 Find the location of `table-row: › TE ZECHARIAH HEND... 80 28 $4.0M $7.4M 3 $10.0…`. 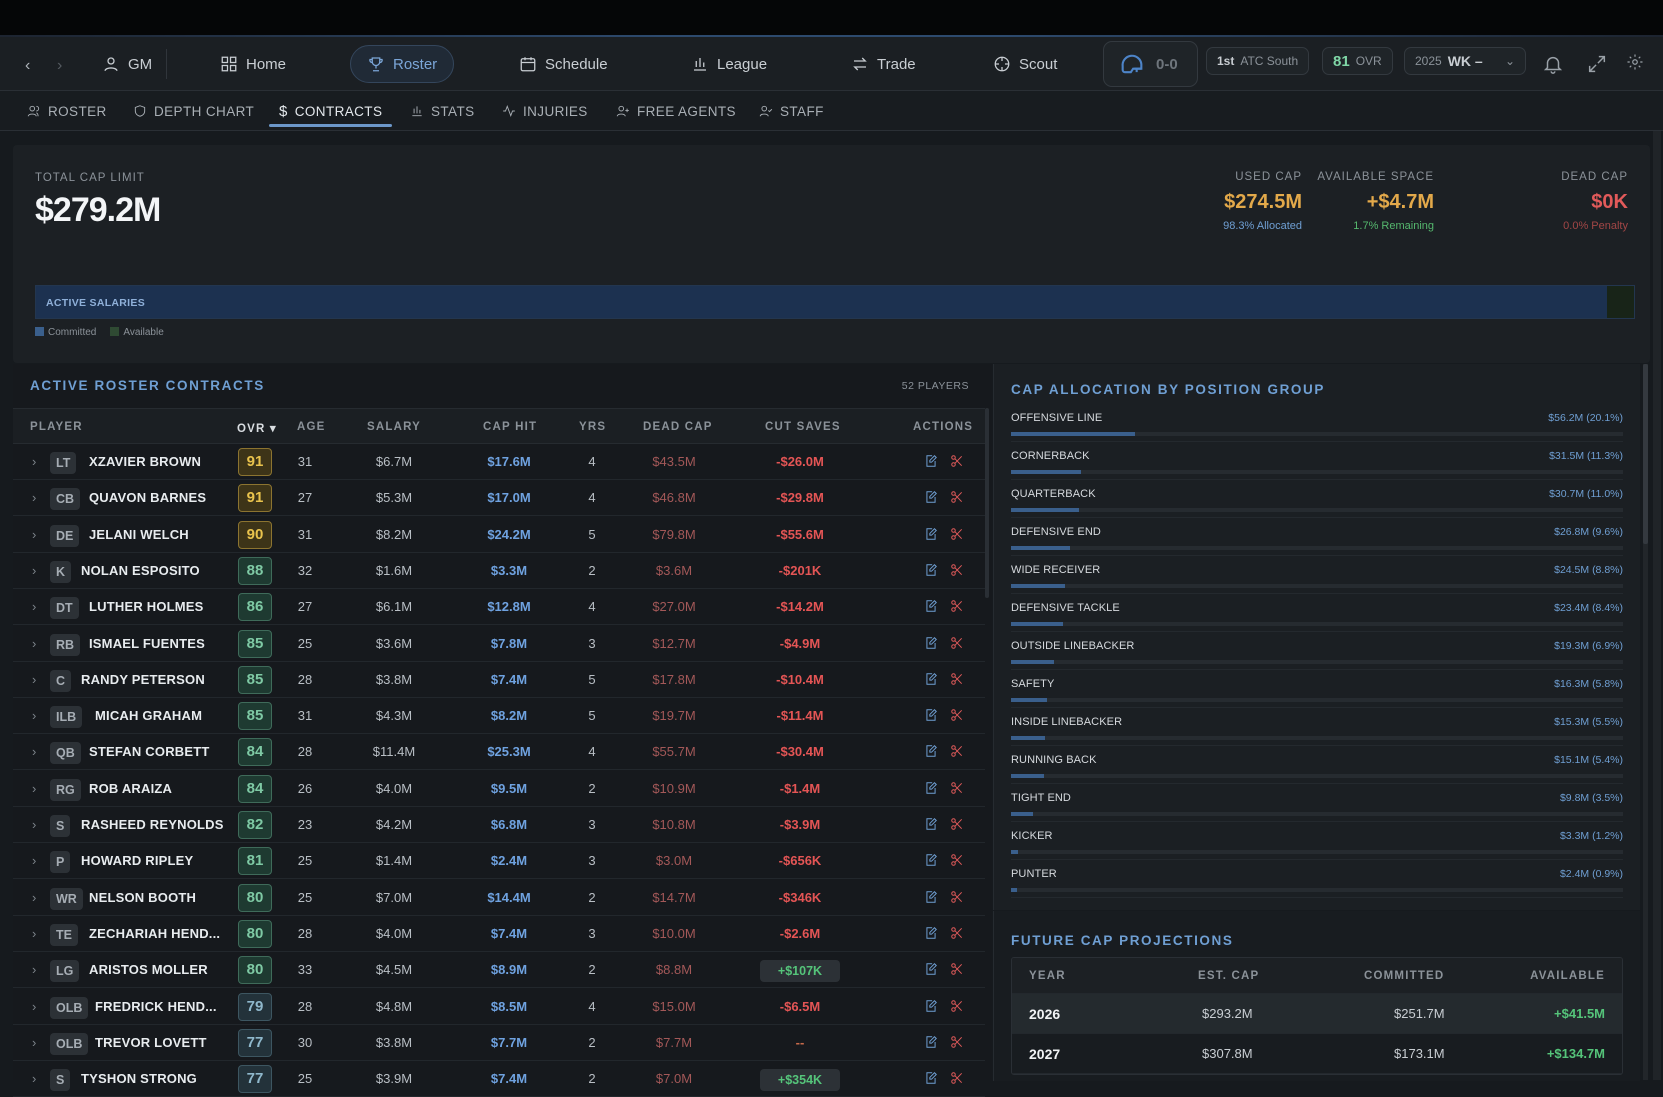

table-row: › TE ZECHARIAH HEND... 80 28 $4.0M $7.4M 3 $10.0… is located at coordinates (499, 934).